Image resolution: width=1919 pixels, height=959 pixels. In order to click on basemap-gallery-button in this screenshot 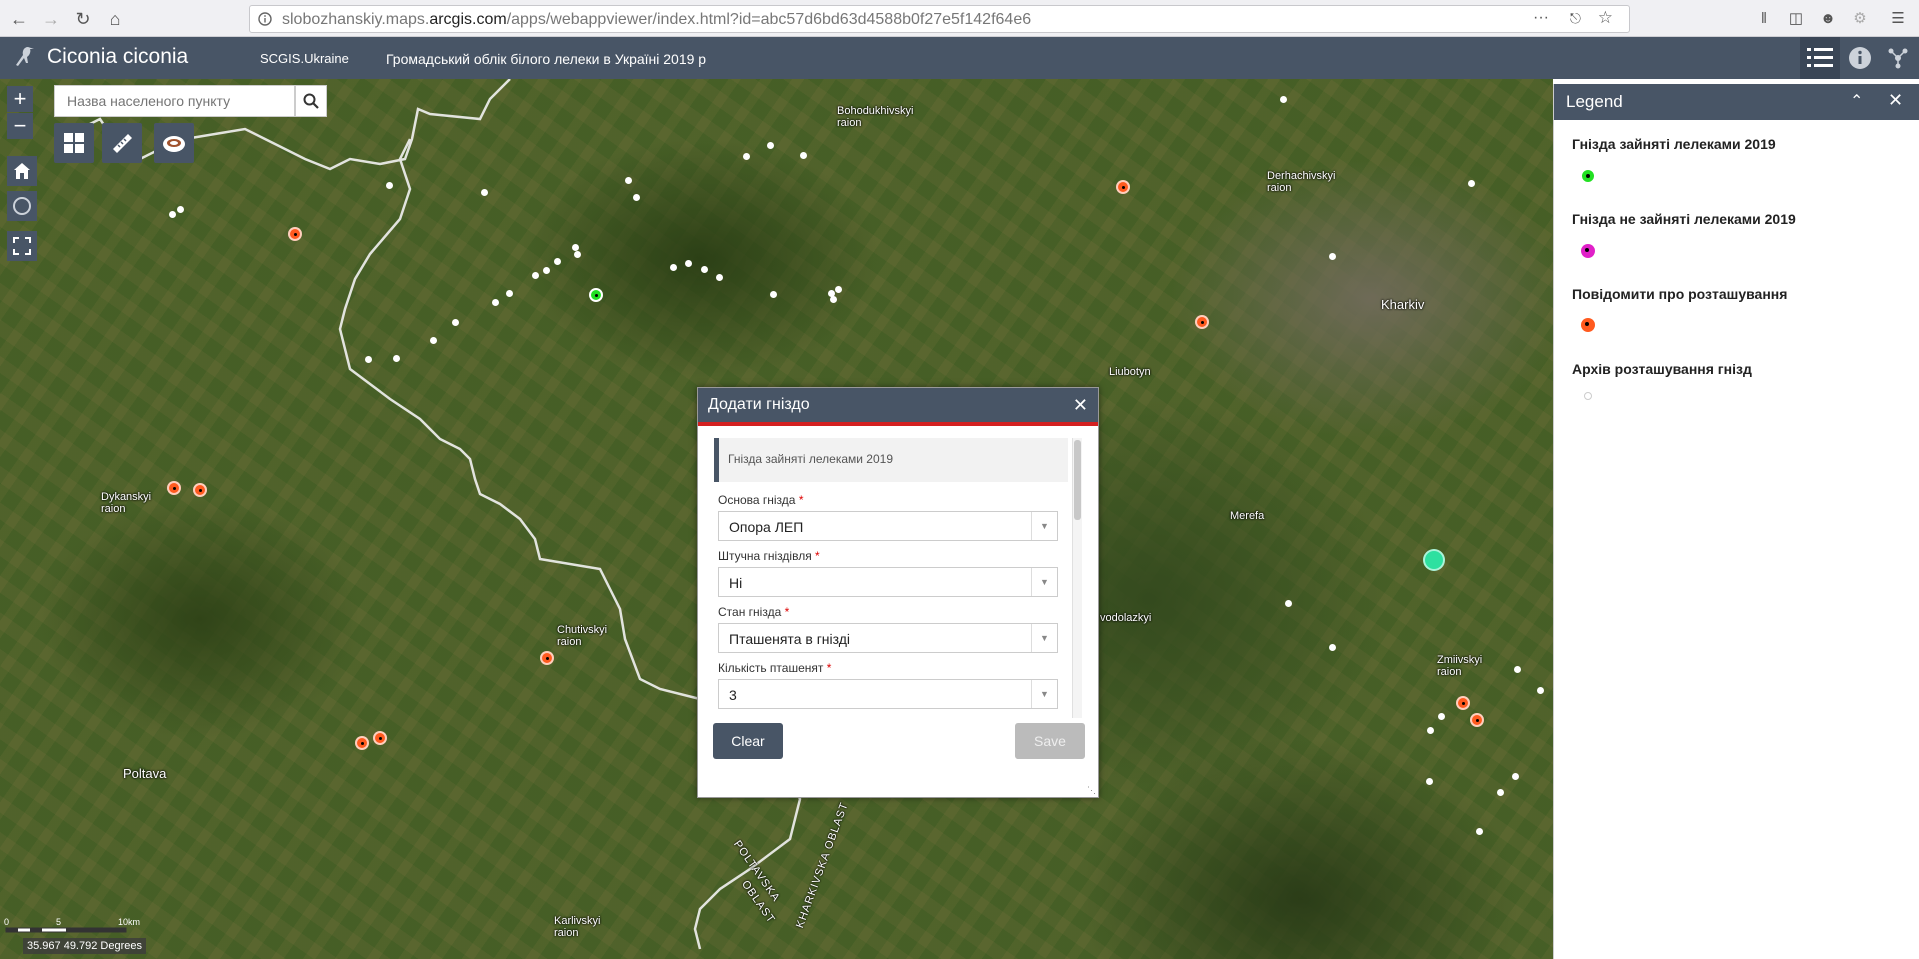, I will do `click(74, 143)`.